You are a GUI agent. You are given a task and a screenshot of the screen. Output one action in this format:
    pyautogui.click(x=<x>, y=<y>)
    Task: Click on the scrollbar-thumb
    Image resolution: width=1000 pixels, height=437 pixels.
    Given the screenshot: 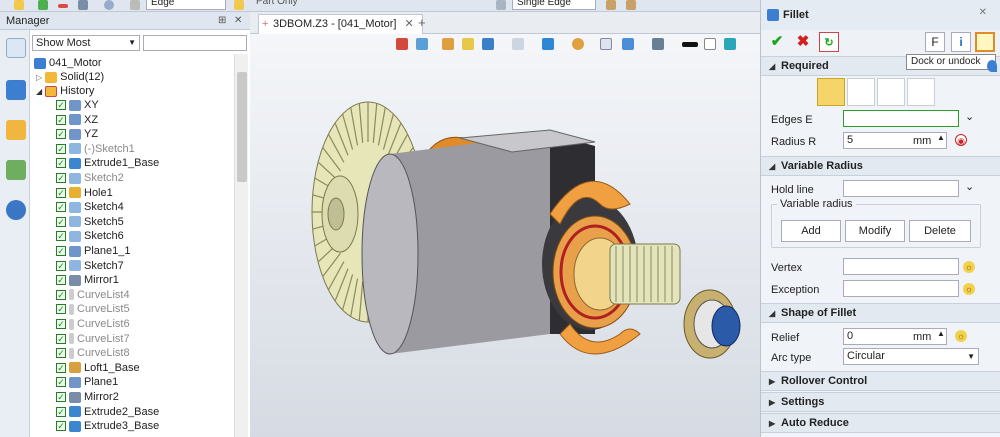 What is the action you would take?
    pyautogui.click(x=242, y=127)
    